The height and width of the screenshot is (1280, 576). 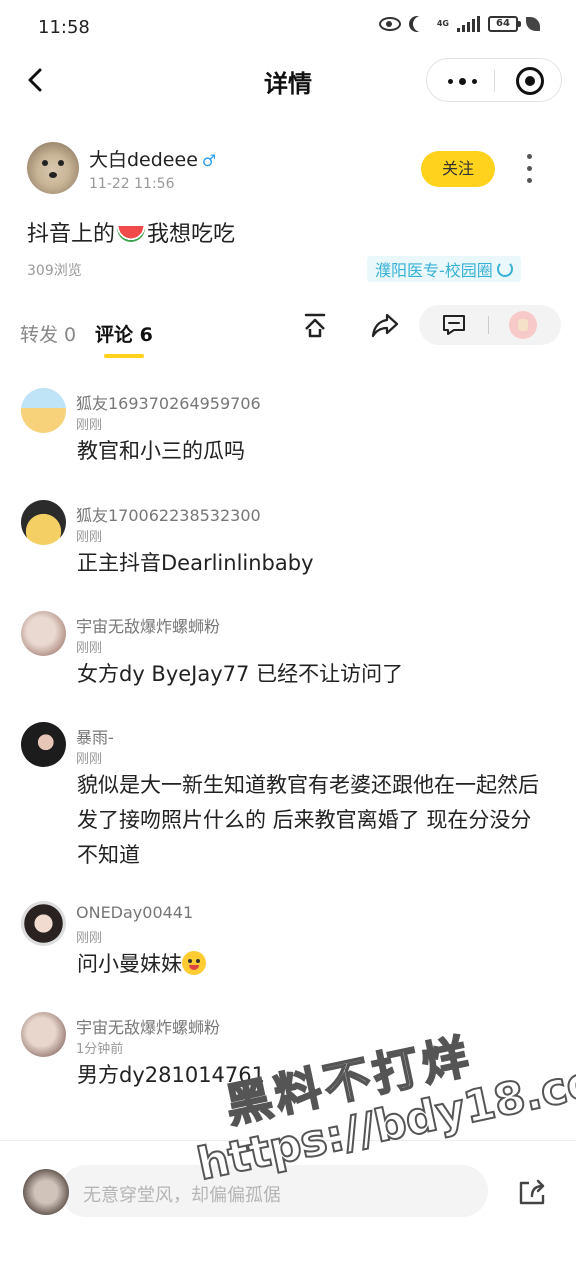 I want to click on mini-program-capsule, so click(x=494, y=80).